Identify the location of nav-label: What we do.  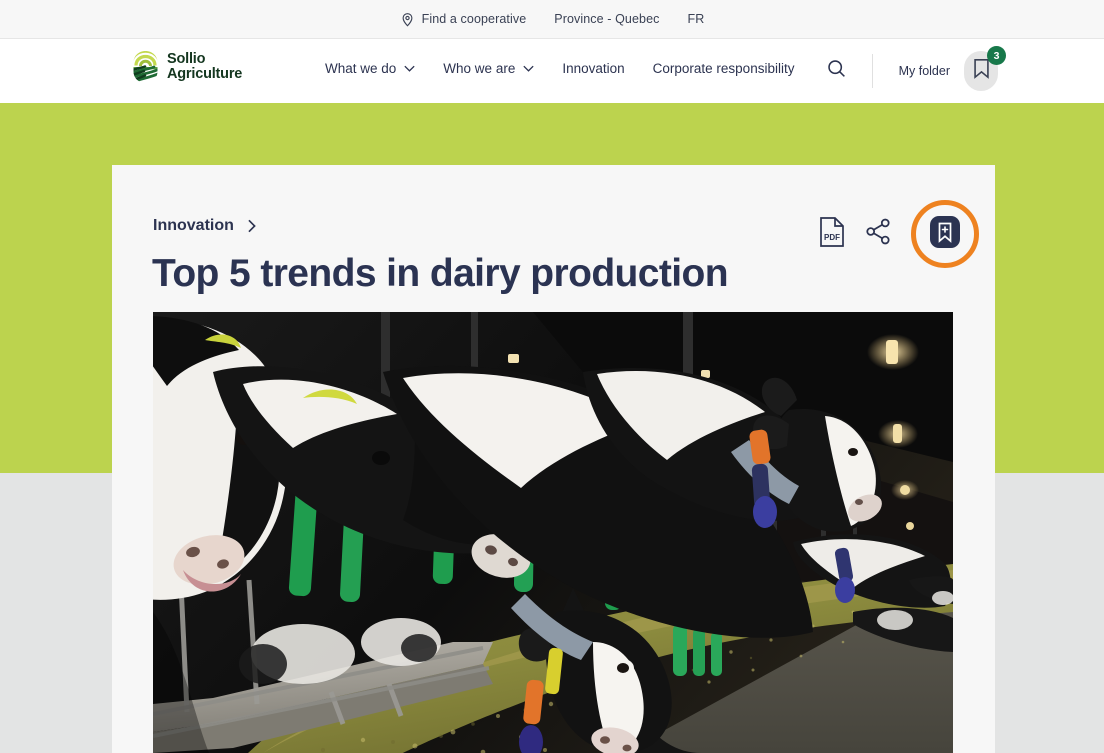
(361, 68).